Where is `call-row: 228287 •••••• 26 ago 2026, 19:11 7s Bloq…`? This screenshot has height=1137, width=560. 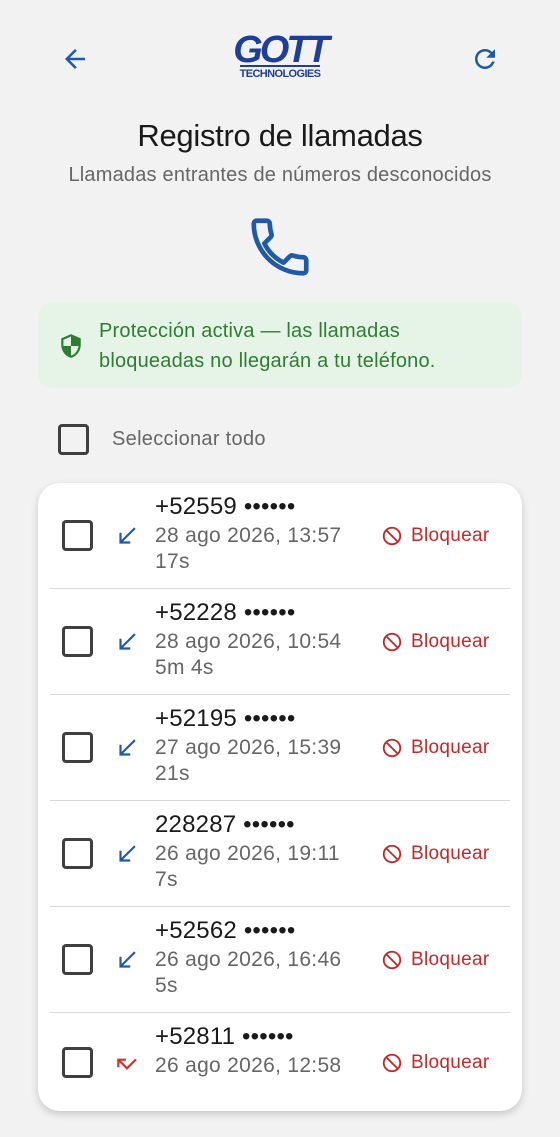
call-row: 228287 •••••• 26 ago 2026, 19:11 7s Bloq… is located at coordinates (280, 854).